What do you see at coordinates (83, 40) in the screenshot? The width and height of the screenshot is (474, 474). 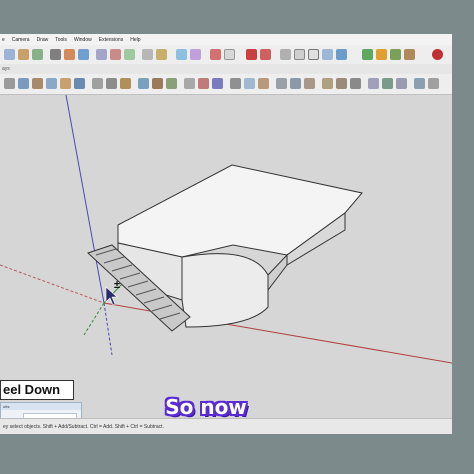 I see `menu-window: Window` at bounding box center [83, 40].